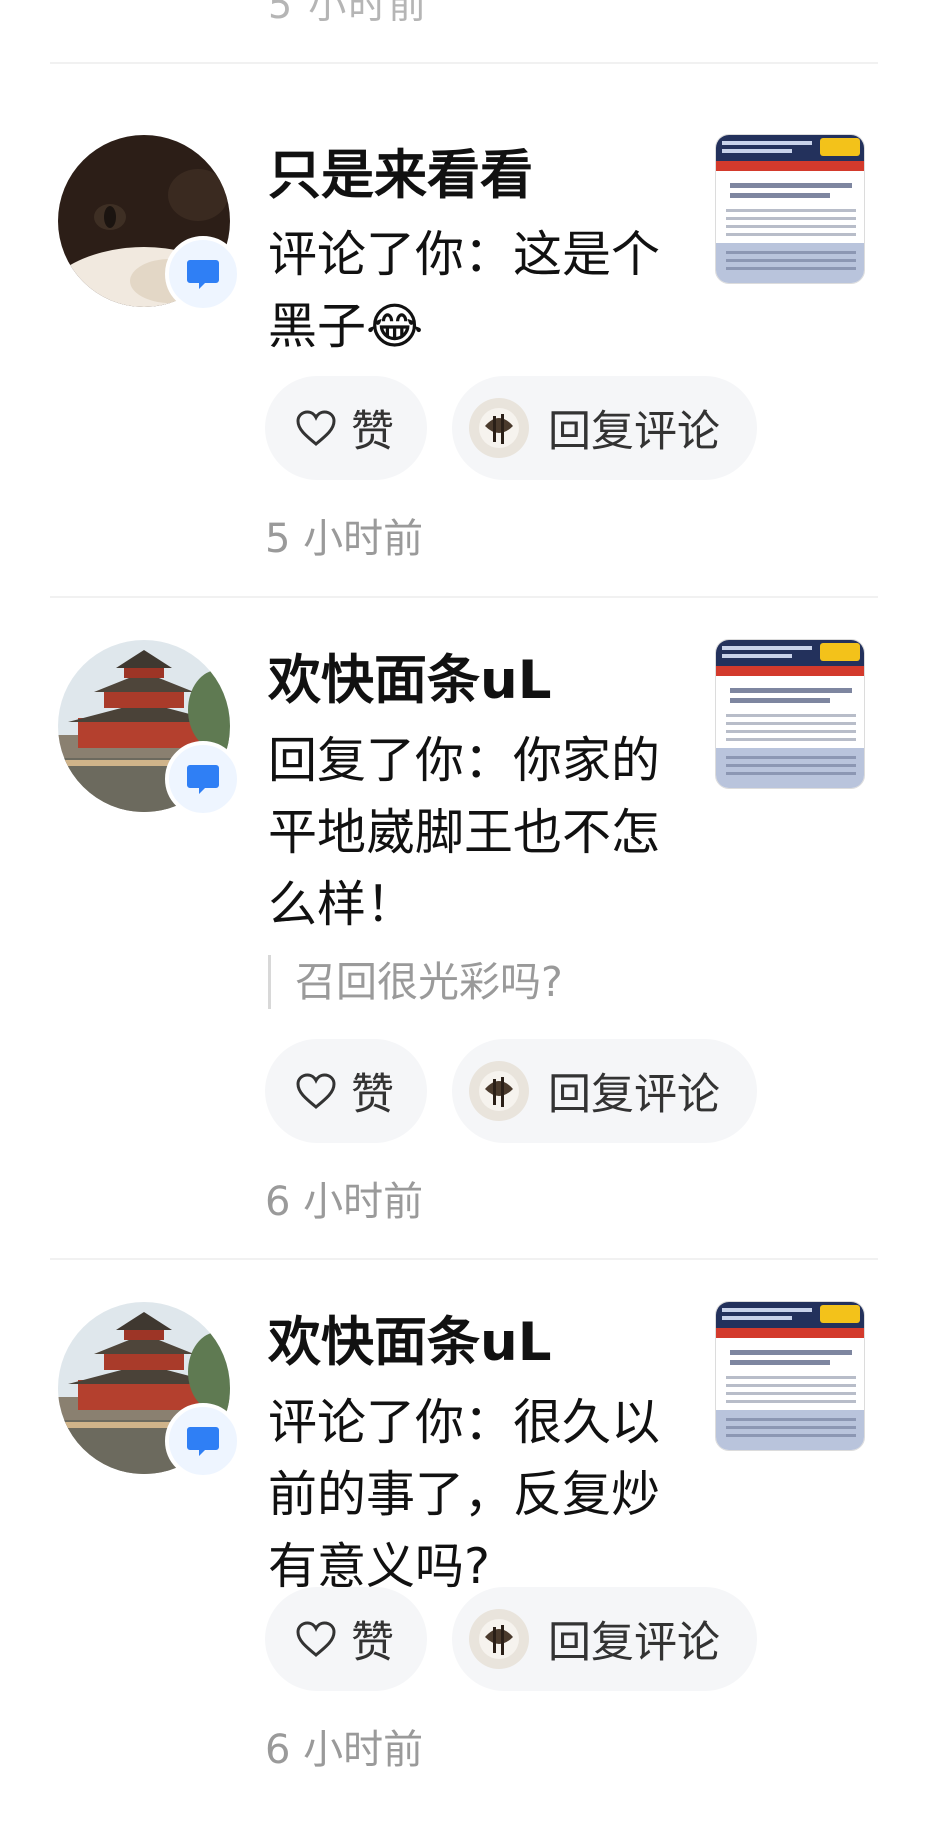  Describe the element at coordinates (344, 539) in the screenshot. I see `timestamp: 5 小时前` at that location.